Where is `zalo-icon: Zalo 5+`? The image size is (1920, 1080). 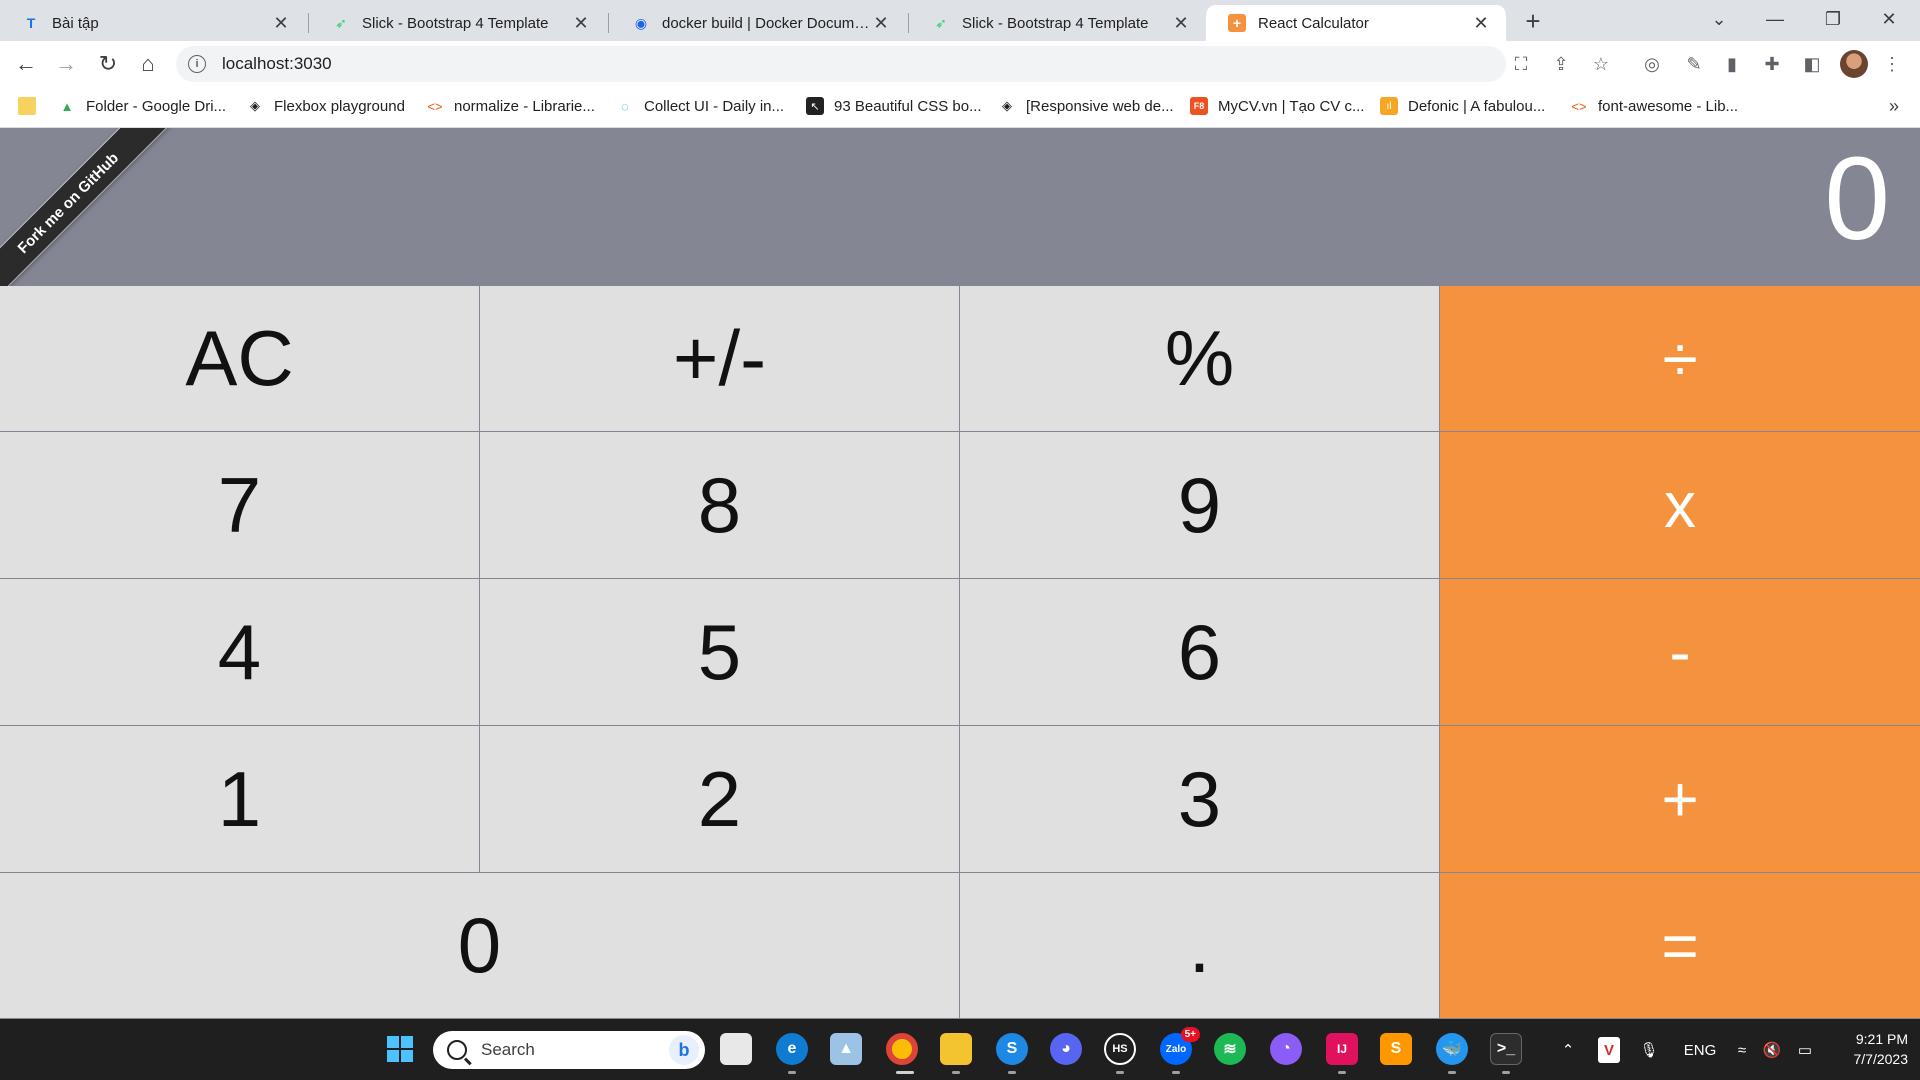
zalo-icon: Zalo 5+ is located at coordinates (1180, 1046).